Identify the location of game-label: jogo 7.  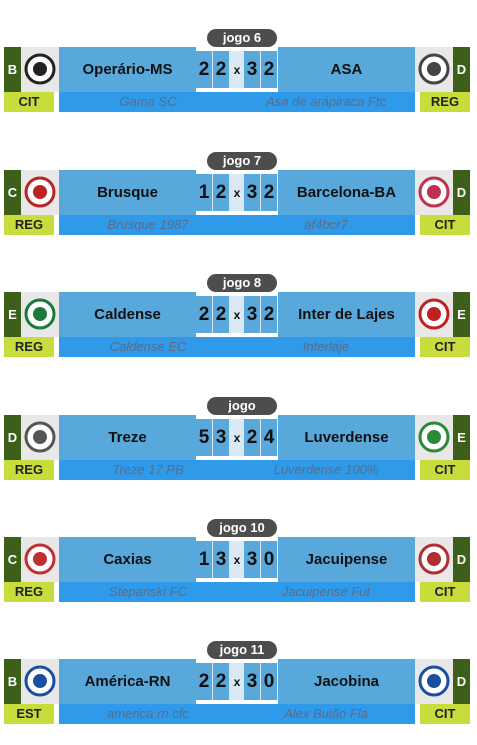
(242, 161).